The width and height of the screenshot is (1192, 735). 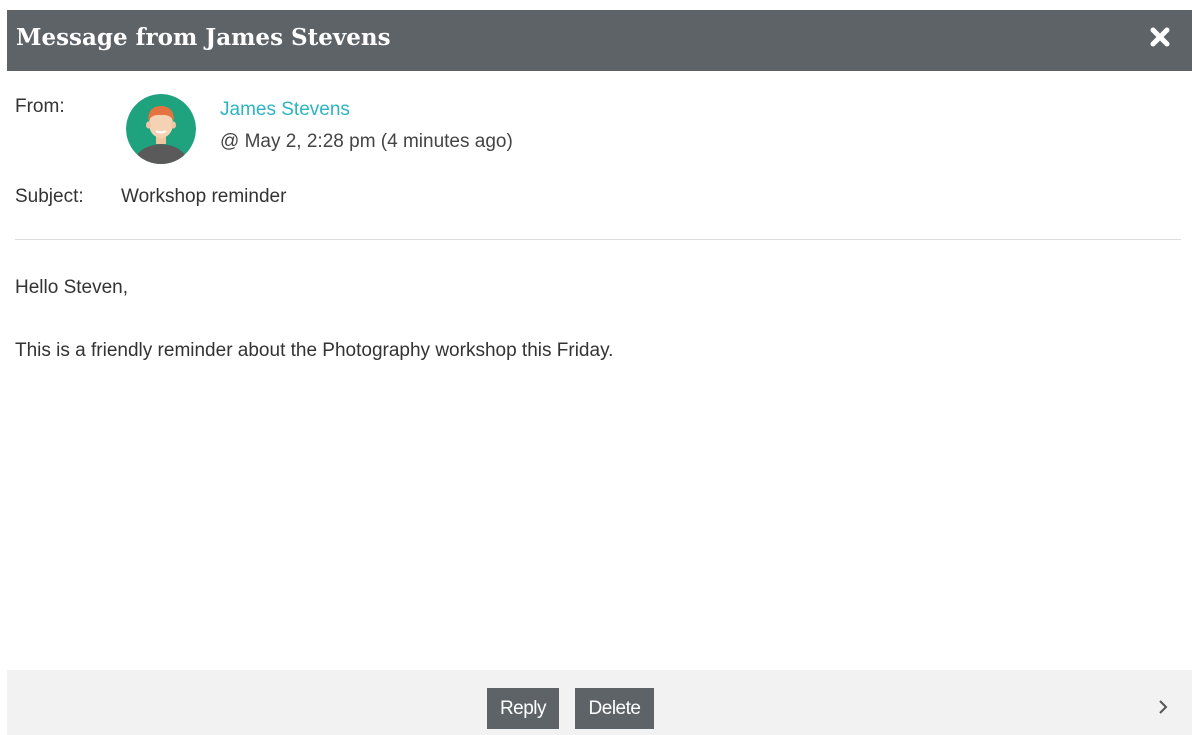 What do you see at coordinates (72, 287) in the screenshot?
I see `message-greeting: Hello Steven,` at bounding box center [72, 287].